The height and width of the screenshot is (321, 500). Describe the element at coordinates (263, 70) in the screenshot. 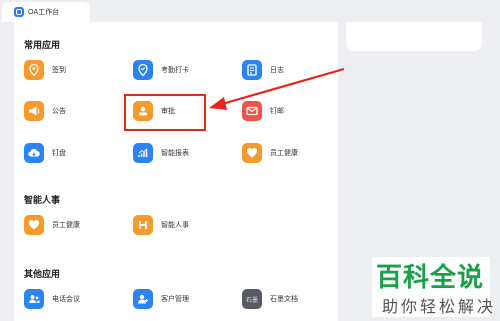

I see `app-journal: 日志` at that location.